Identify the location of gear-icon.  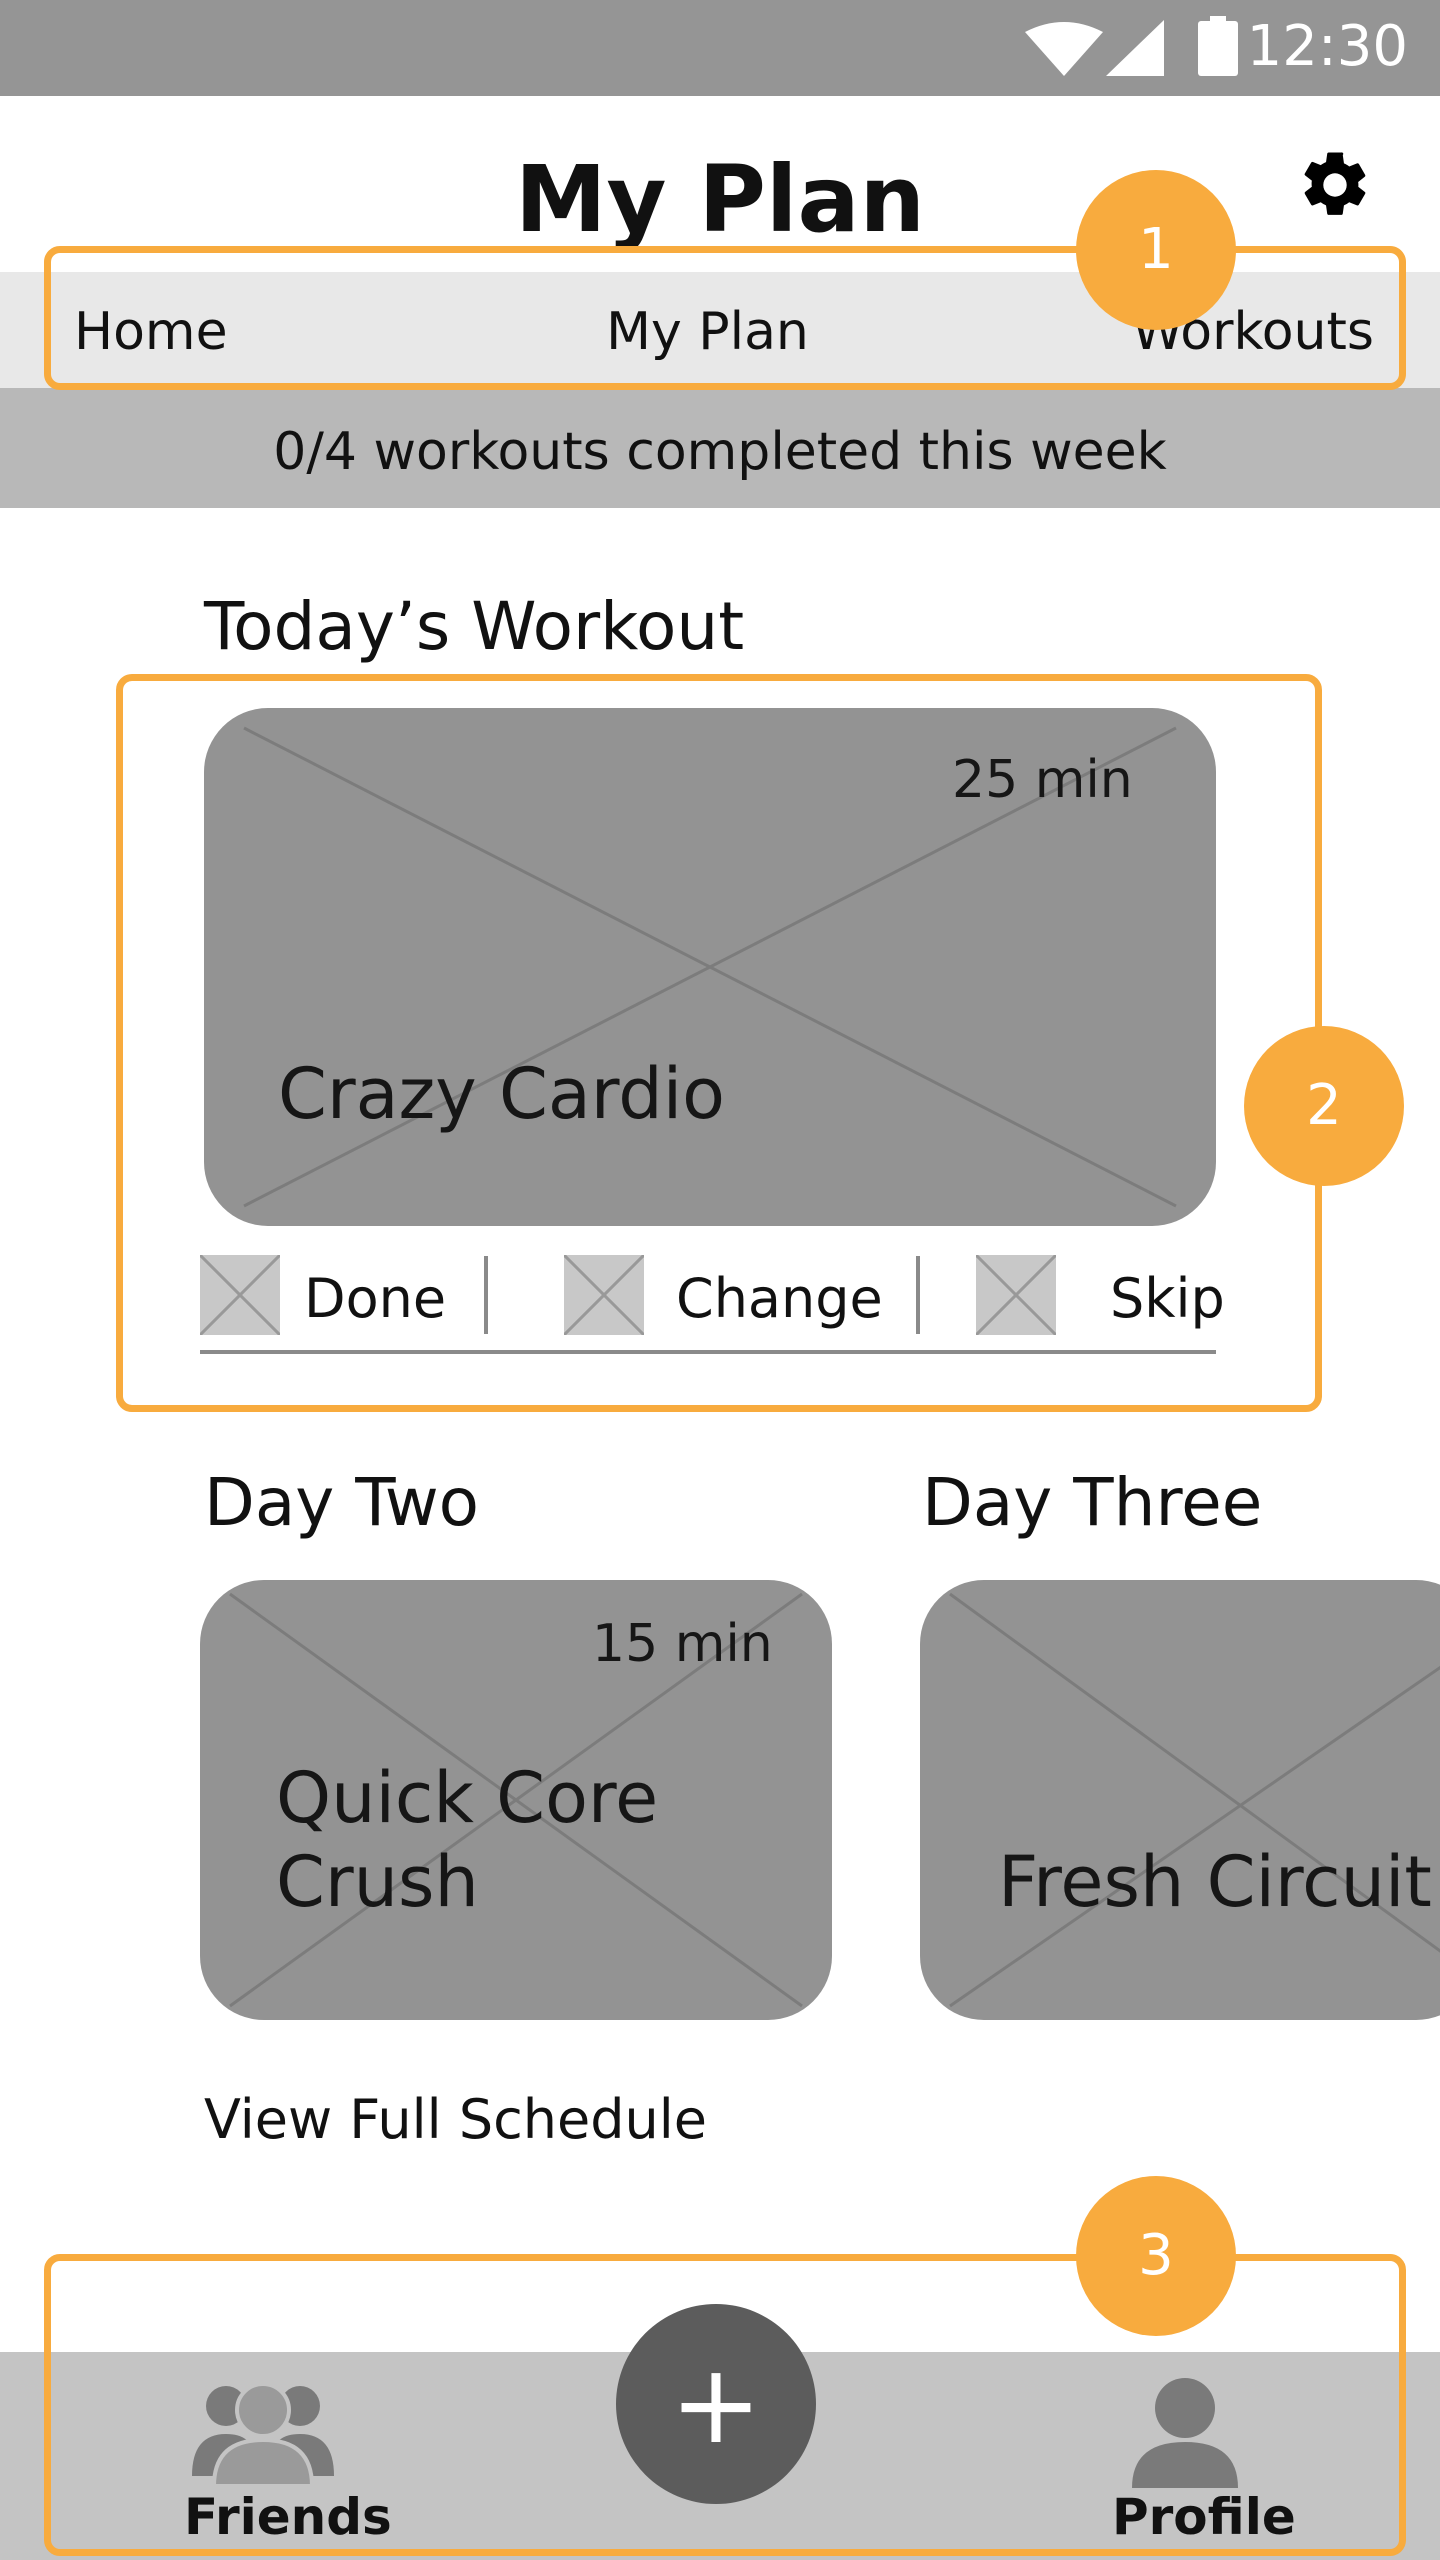
(1335, 185).